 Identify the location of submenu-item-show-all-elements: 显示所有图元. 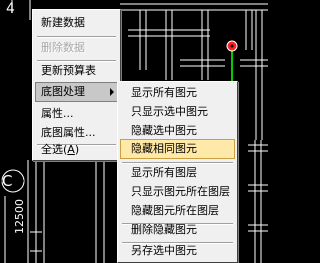
(177, 93).